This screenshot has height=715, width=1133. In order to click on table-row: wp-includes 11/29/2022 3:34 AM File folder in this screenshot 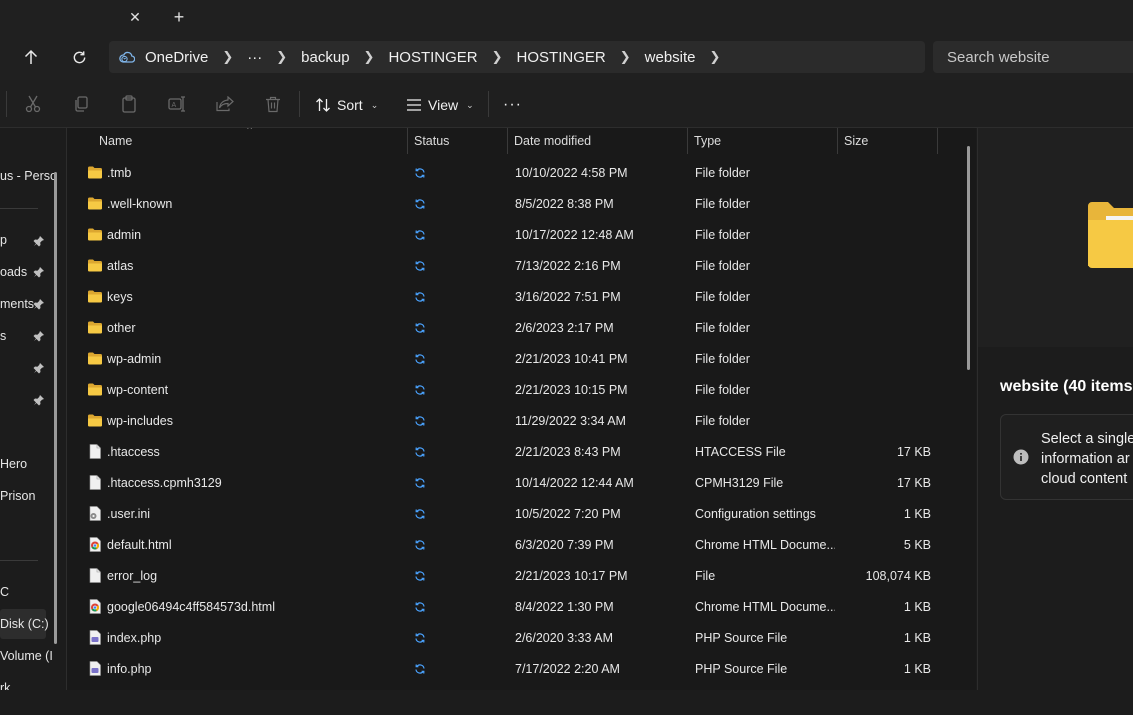, I will do `click(517, 420)`.